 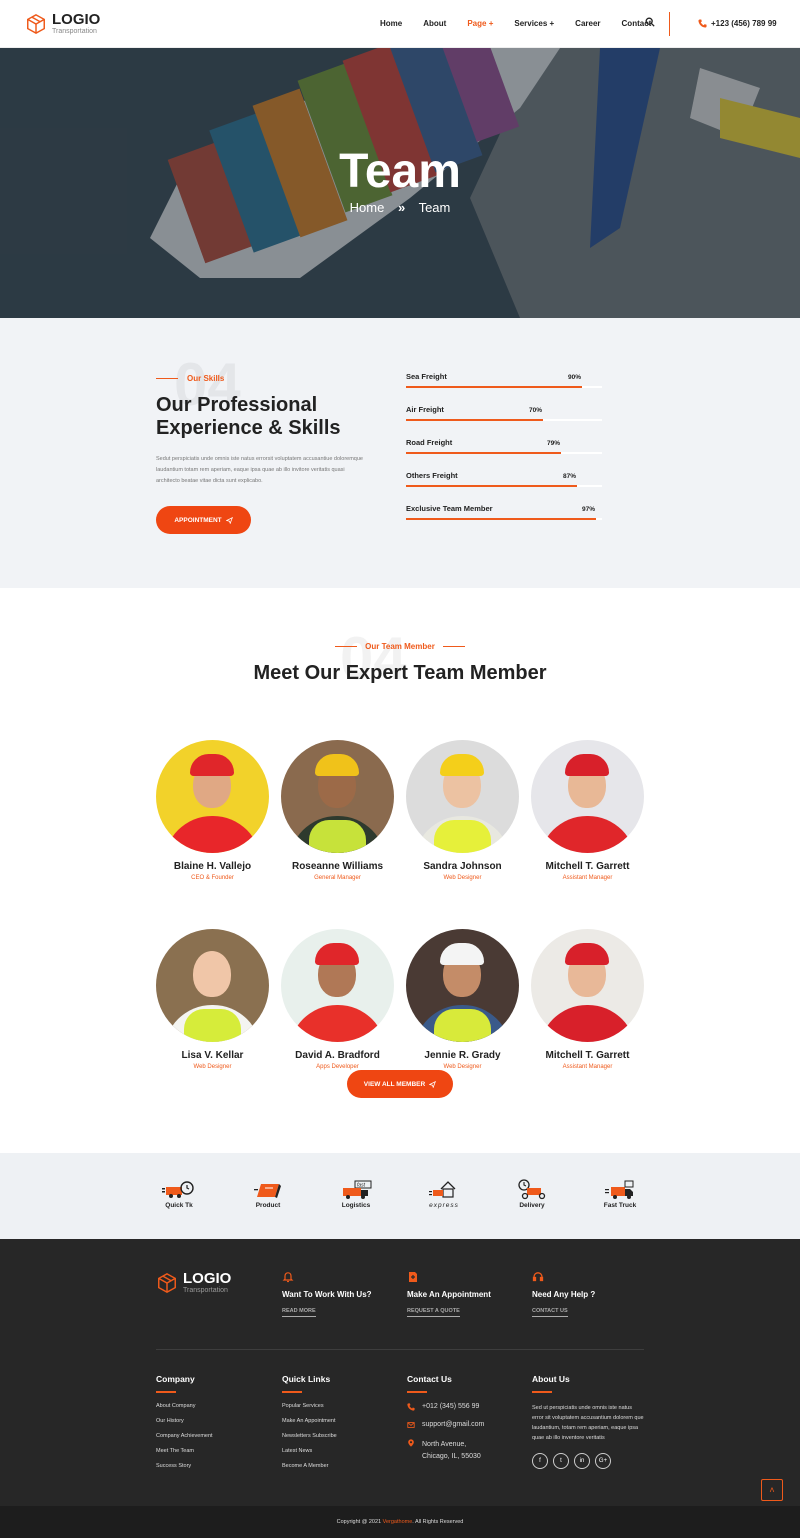 What do you see at coordinates (178, 1189) in the screenshot?
I see `truck-clock-icon` at bounding box center [178, 1189].